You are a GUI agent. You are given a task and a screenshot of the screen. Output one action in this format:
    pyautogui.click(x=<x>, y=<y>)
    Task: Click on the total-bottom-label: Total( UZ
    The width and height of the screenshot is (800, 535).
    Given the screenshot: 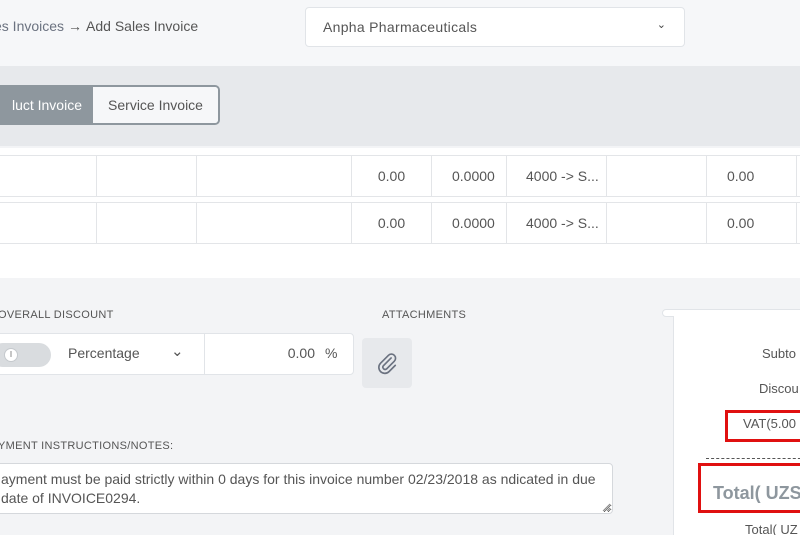 What is the action you would take?
    pyautogui.click(x=771, y=528)
    